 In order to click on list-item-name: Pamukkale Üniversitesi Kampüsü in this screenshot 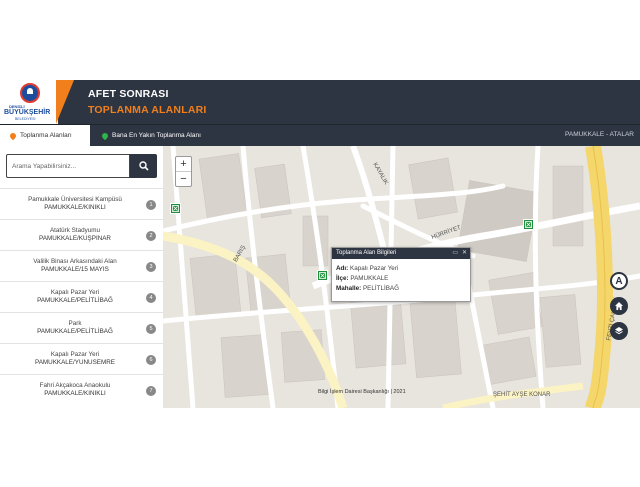, I will do `click(75, 199)`.